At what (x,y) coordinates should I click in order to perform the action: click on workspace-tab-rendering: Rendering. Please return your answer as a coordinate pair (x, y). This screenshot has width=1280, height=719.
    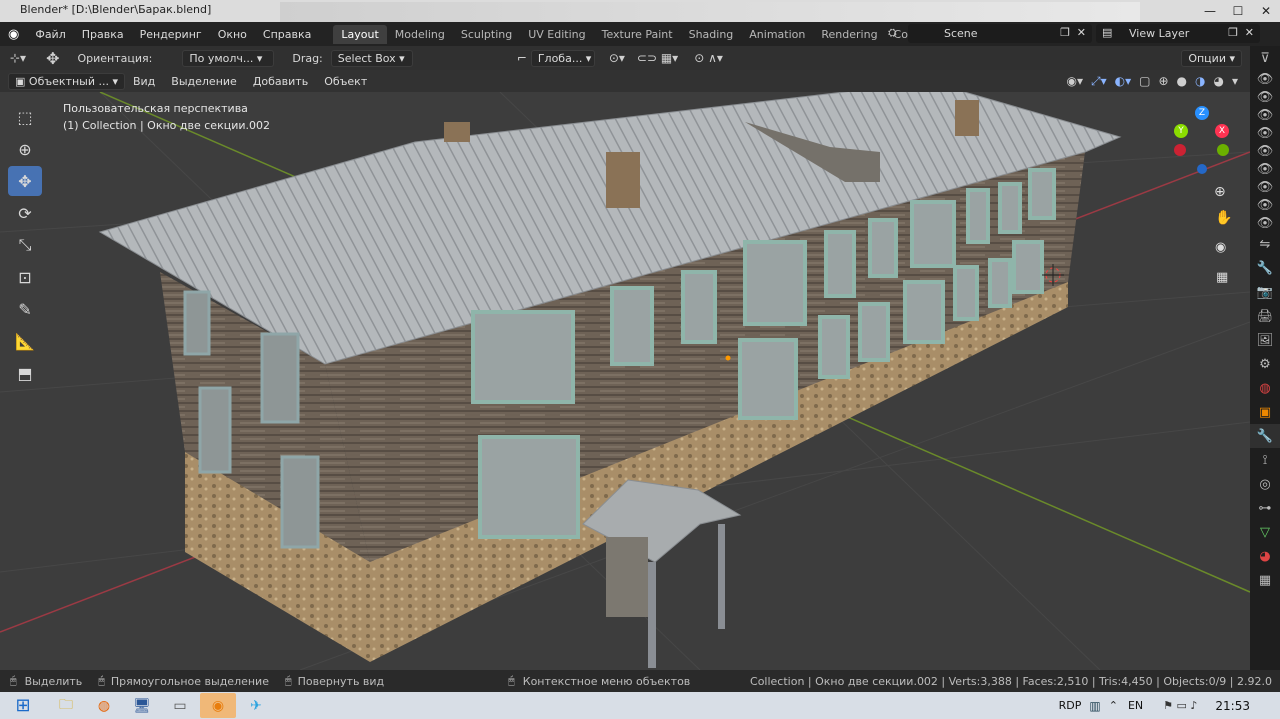
    Looking at the image, I should click on (849, 34).